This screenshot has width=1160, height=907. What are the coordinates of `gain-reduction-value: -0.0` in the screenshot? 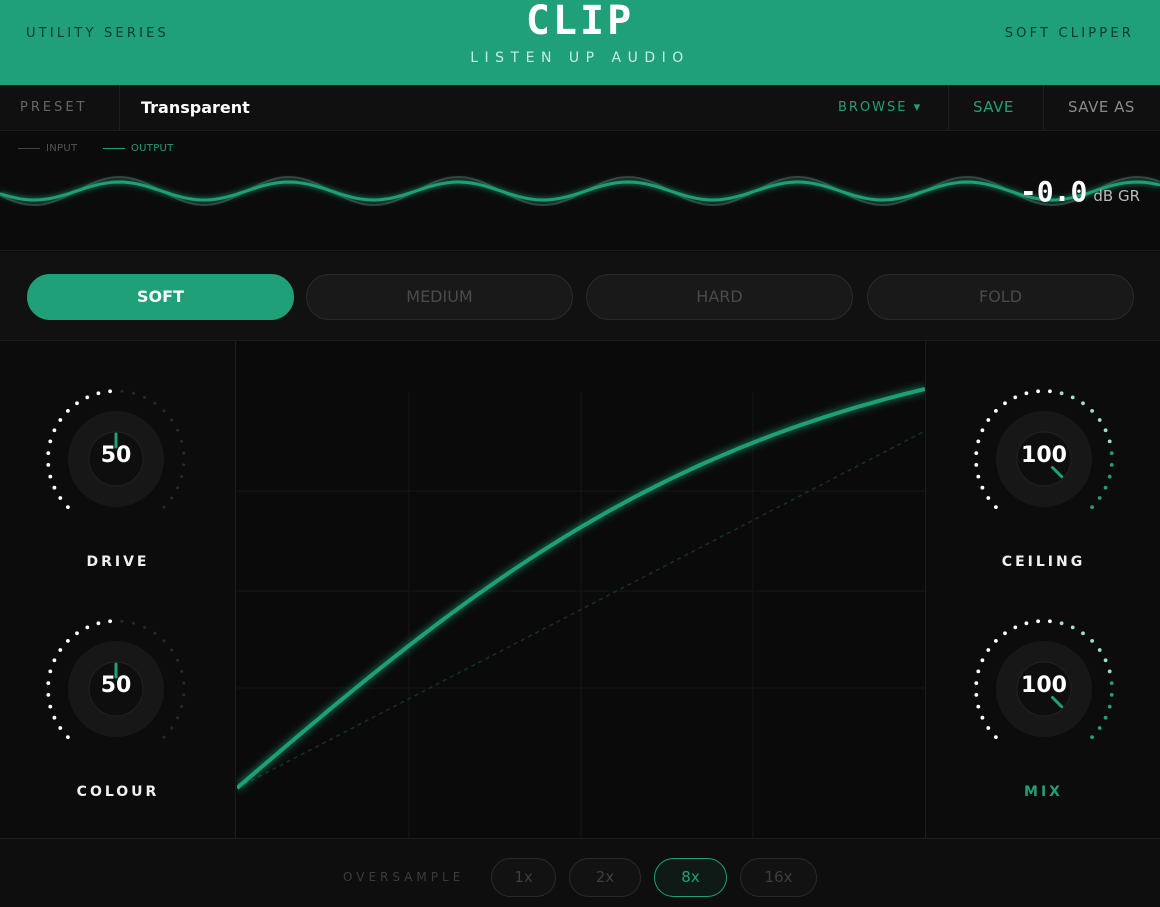 It's located at (1053, 191).